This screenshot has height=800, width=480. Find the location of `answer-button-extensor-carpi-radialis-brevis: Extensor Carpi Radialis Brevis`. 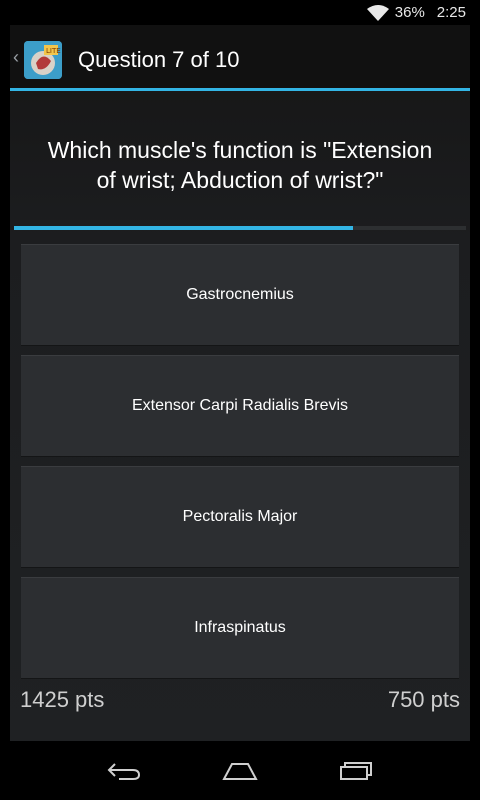

answer-button-extensor-carpi-radialis-brevis: Extensor Carpi Radialis Brevis is located at coordinates (240, 406).